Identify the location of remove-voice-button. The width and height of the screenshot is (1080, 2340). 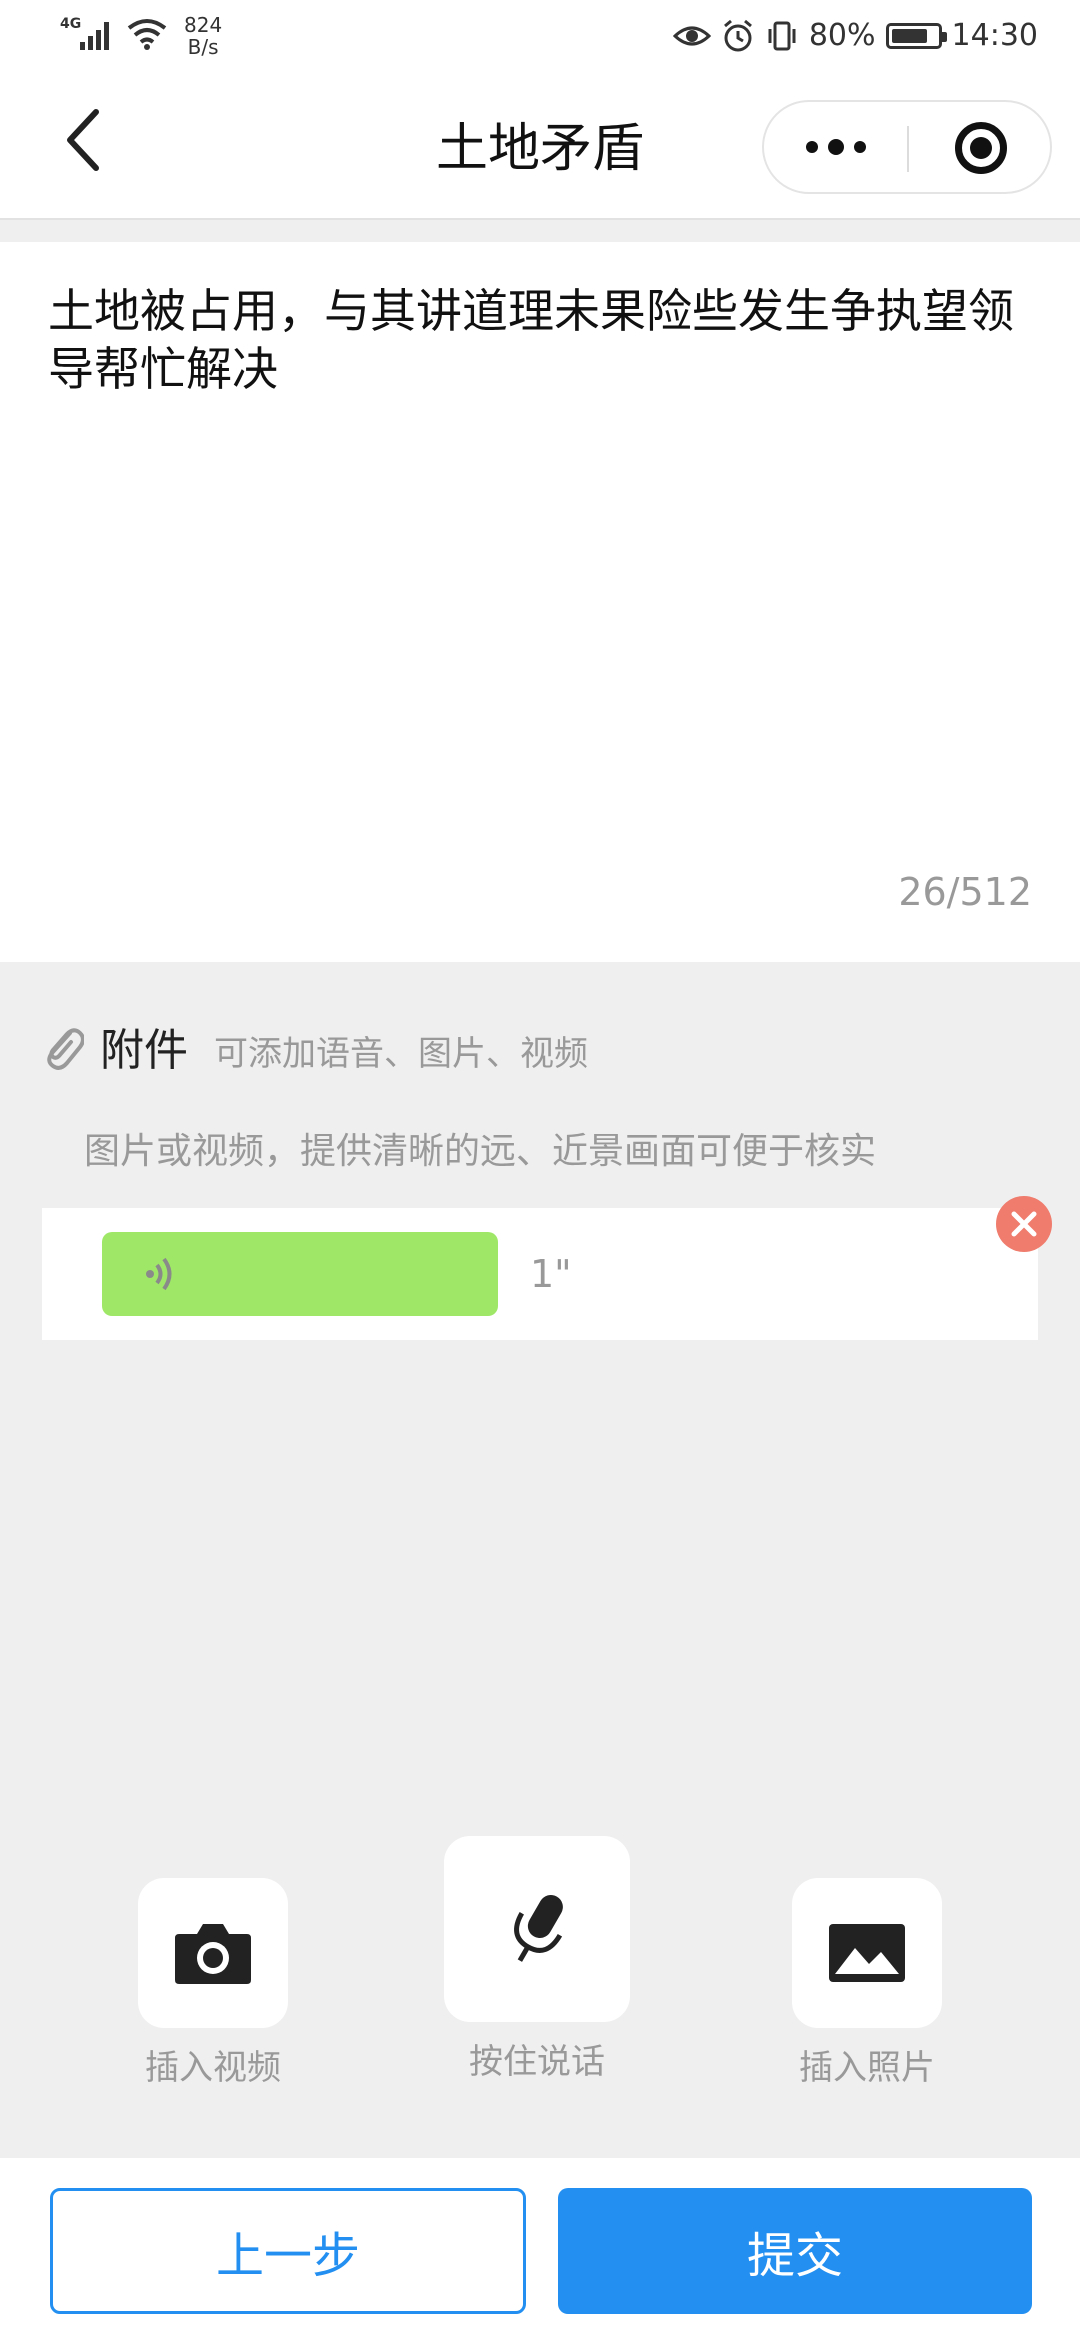
(1024, 1224).